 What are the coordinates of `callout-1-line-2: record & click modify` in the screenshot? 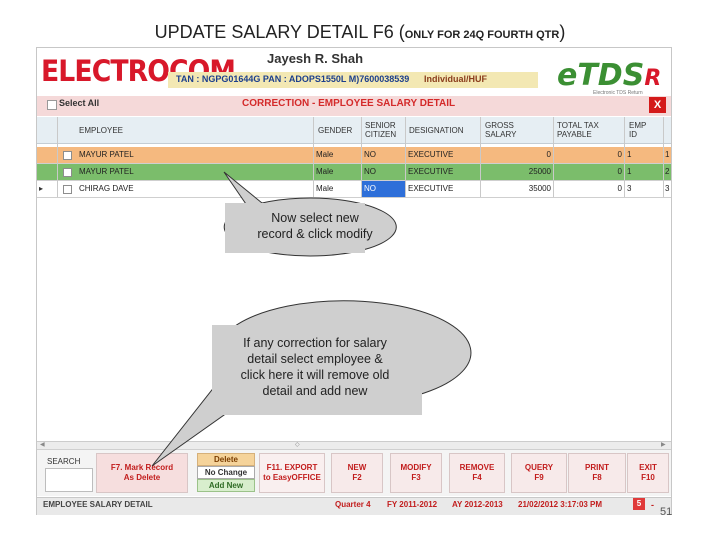 It's located at (315, 234).